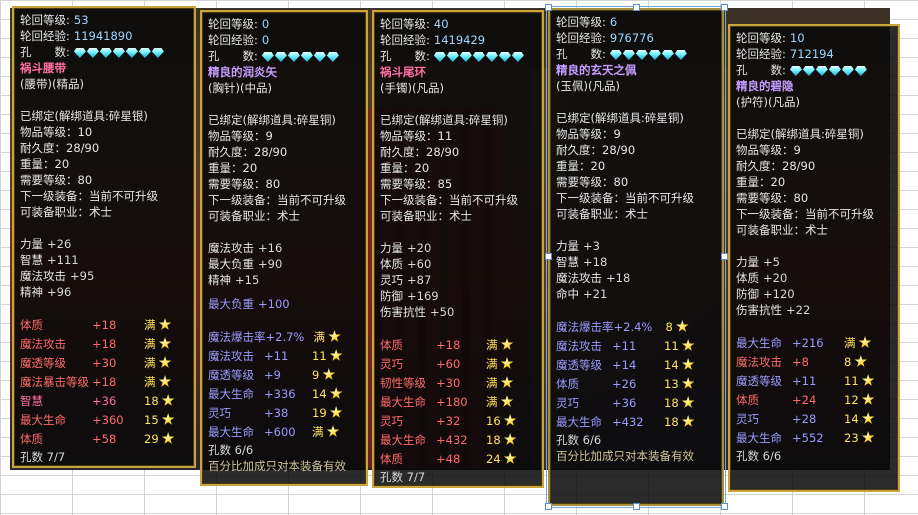 The width and height of the screenshot is (918, 515). Describe the element at coordinates (104, 20) in the screenshot. I see `lunhui-level-row: 轮回等级: 53` at that location.